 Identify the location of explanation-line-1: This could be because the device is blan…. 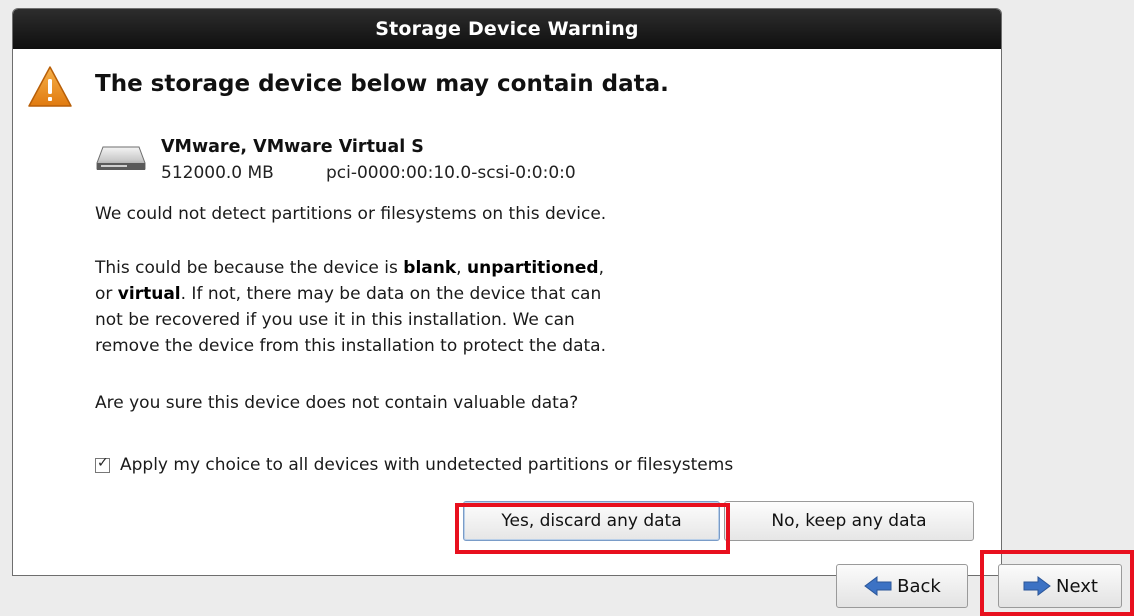
(350, 268).